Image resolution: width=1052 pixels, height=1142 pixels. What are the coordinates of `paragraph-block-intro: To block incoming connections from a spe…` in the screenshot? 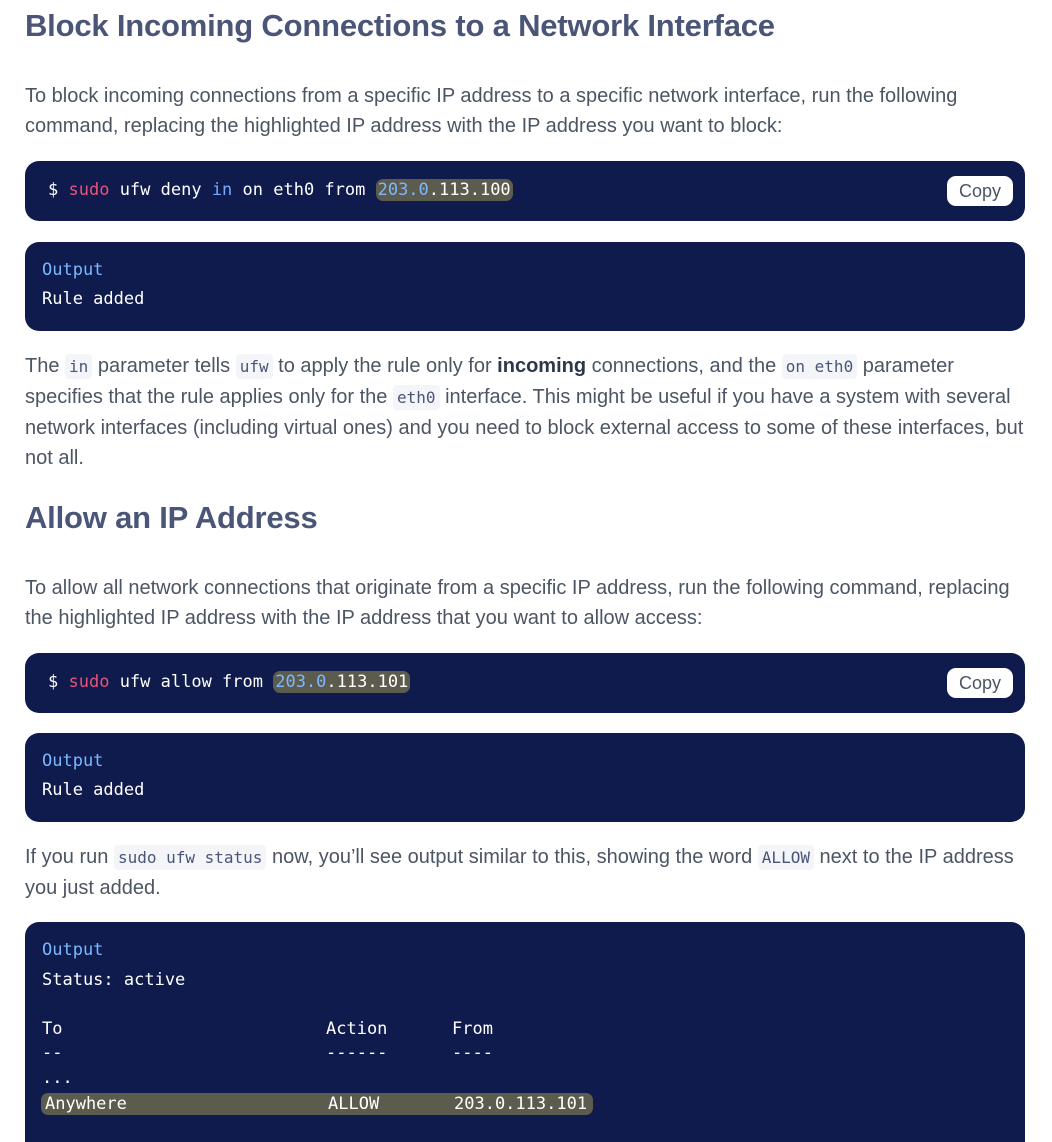 It's located at (491, 111).